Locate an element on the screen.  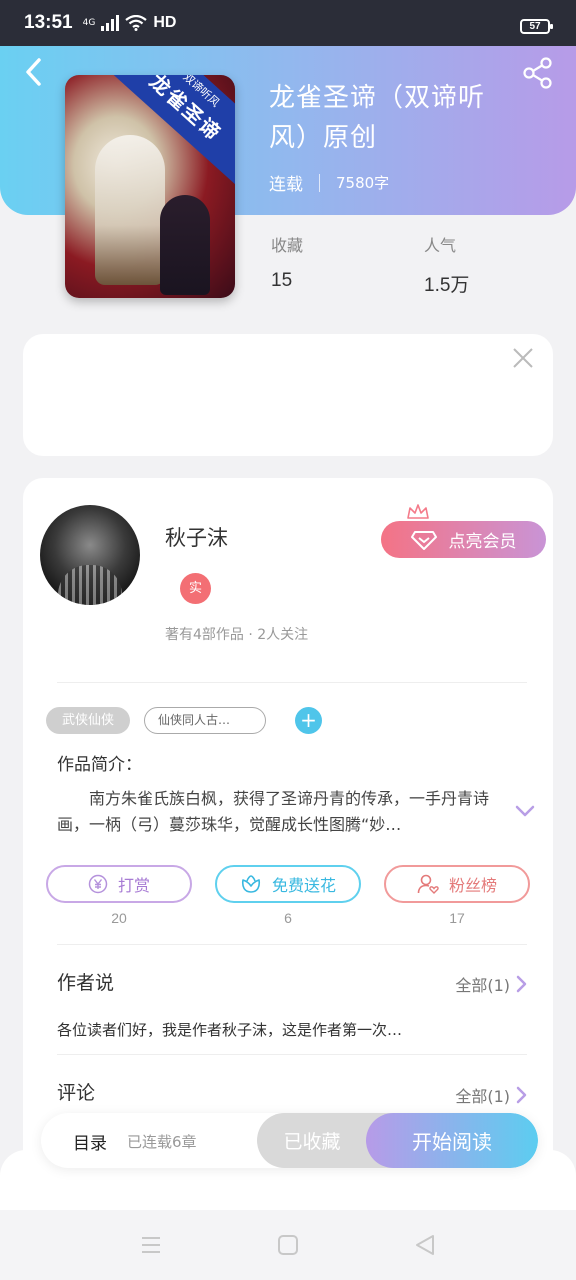
collected-label: 已收藏 is located at coordinates (312, 1142).